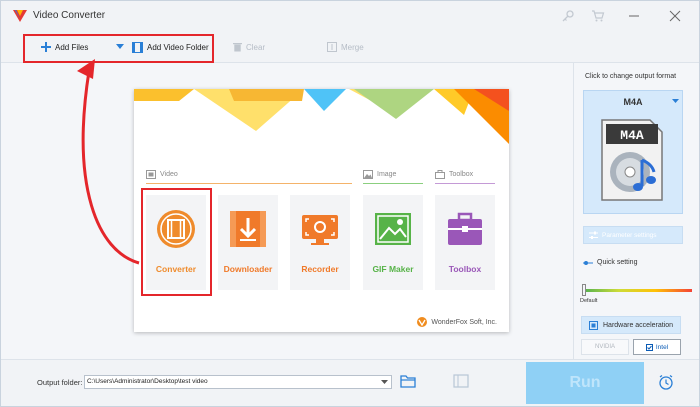 The width and height of the screenshot is (700, 407). What do you see at coordinates (634, 16) in the screenshot?
I see `minimize-icon` at bounding box center [634, 16].